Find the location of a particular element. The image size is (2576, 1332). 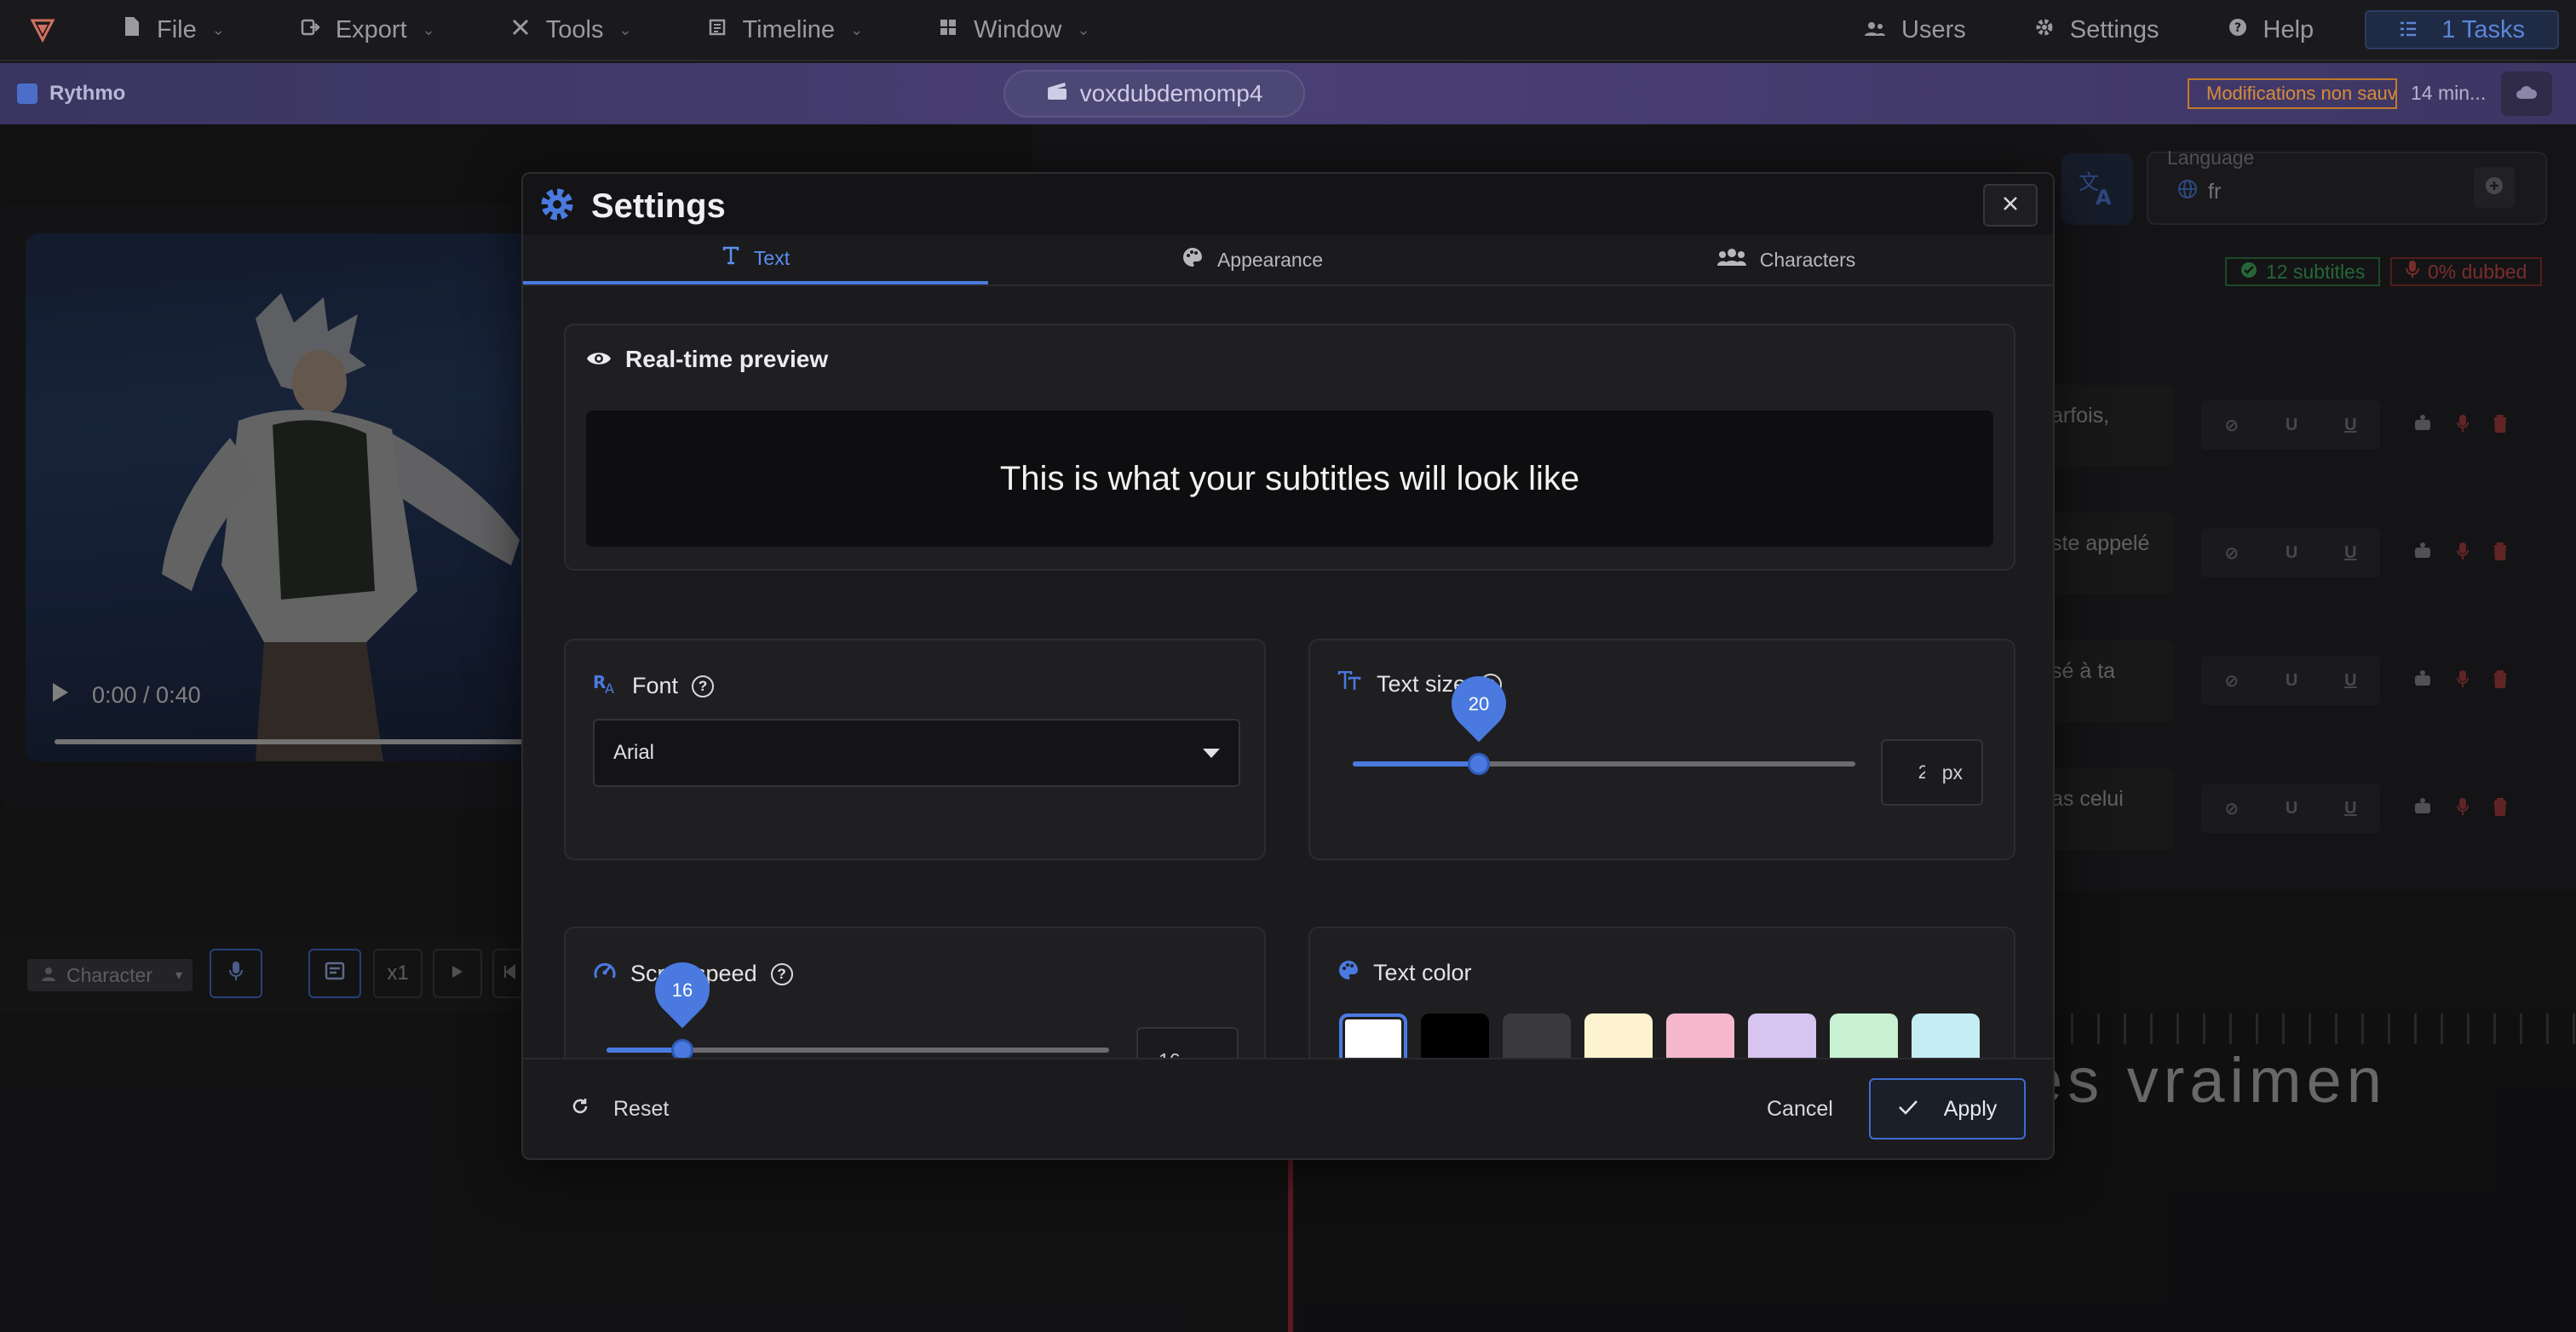

text-color-title: Text color is located at coordinates (1404, 973).